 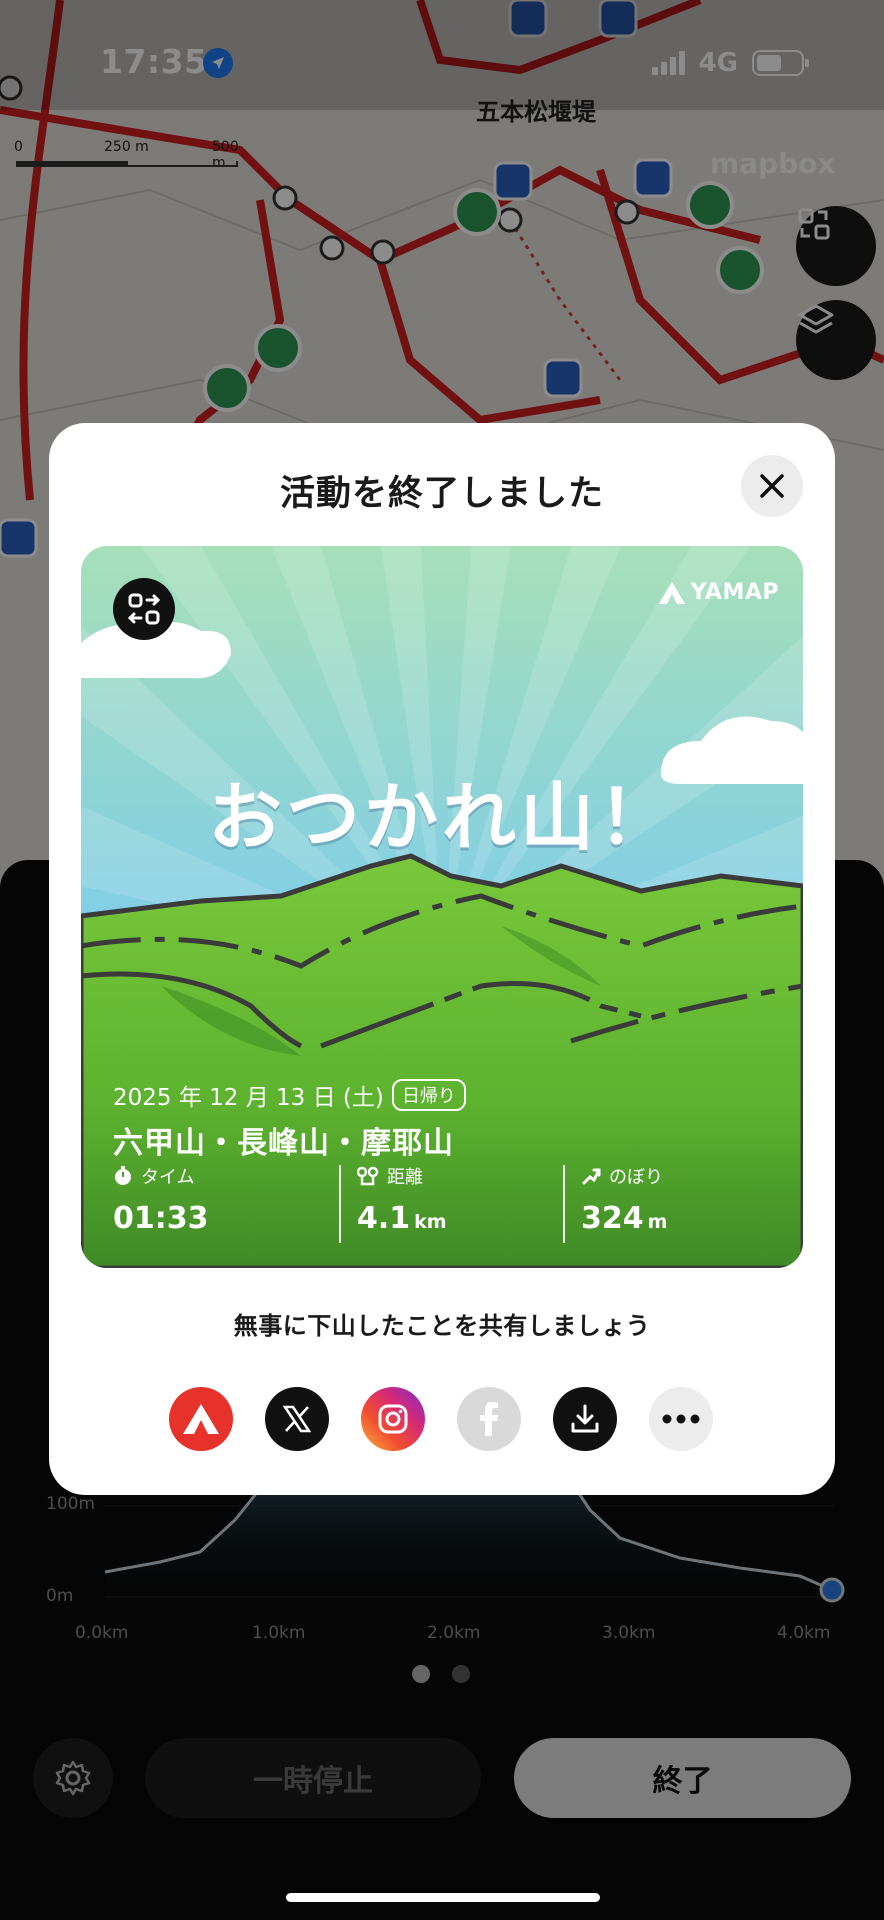 What do you see at coordinates (368, 1176) in the screenshot?
I see `distance-pin-icon` at bounding box center [368, 1176].